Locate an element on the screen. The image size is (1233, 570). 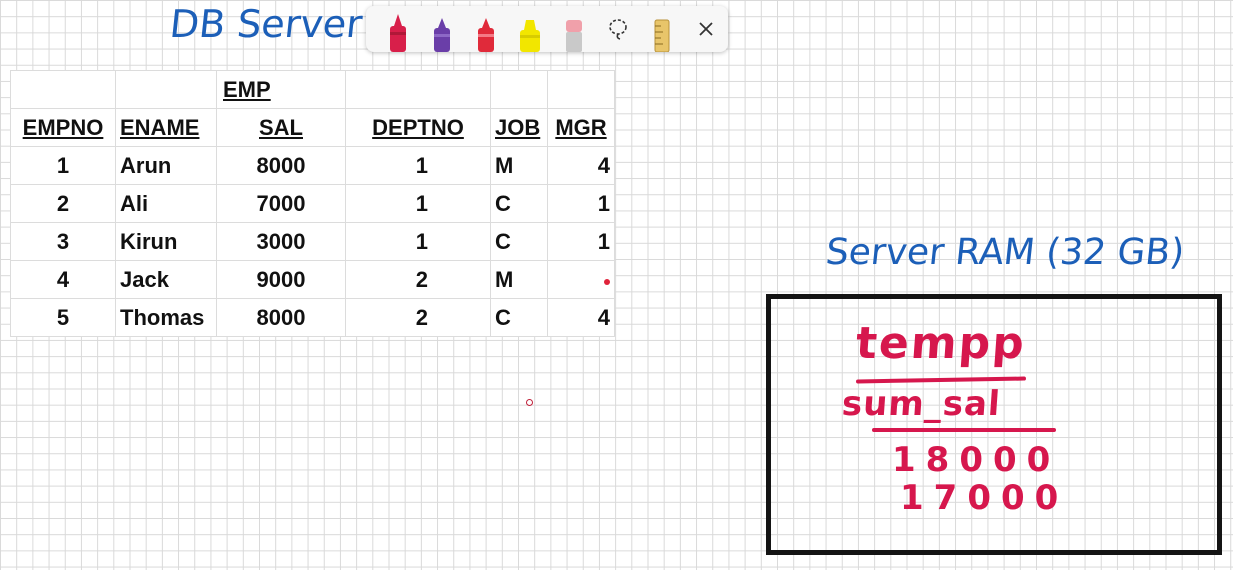
lasso-icon is located at coordinates (618, 29).